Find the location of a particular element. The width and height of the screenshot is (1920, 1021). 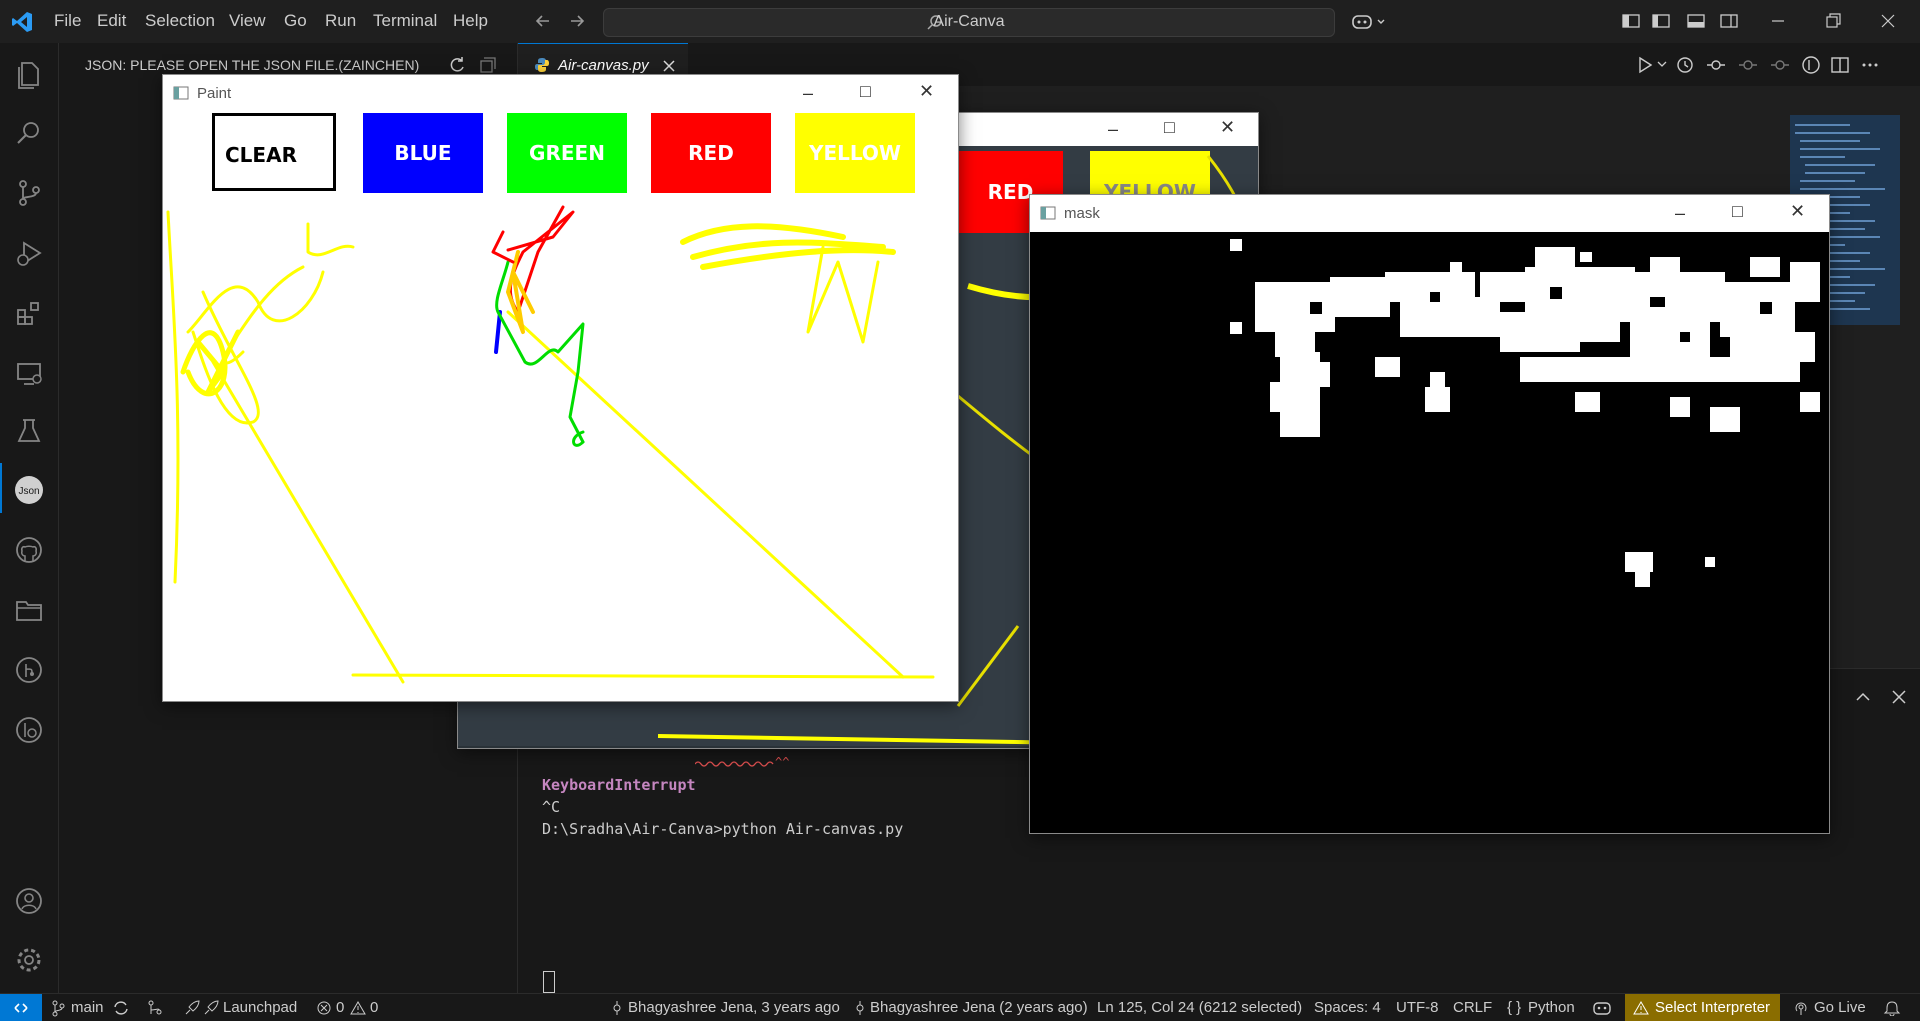

frame-close-icon: ✕ is located at coordinates (1227, 127).